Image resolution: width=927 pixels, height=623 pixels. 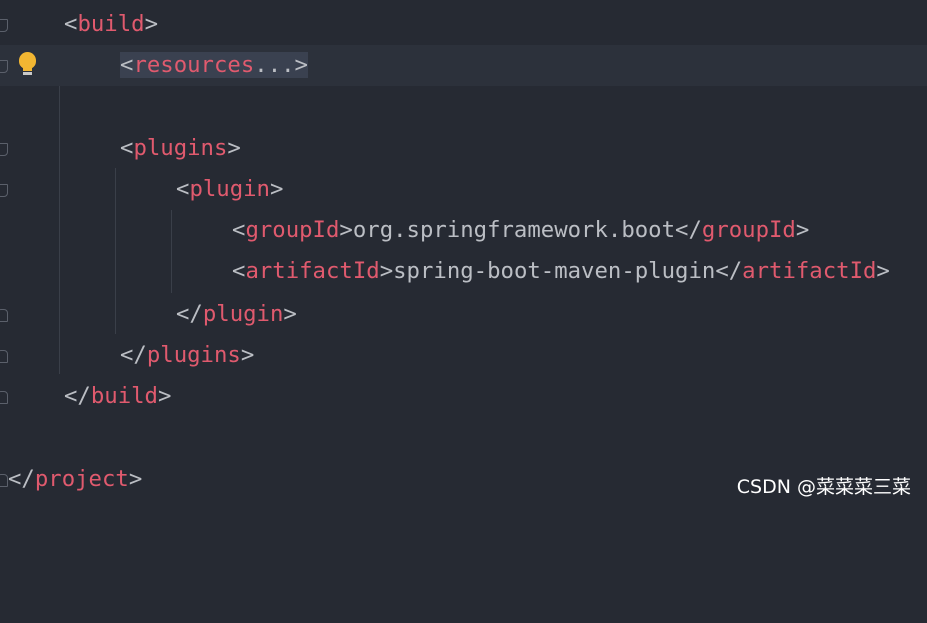 I want to click on code-line-current: <resources...>, so click(x=463, y=65).